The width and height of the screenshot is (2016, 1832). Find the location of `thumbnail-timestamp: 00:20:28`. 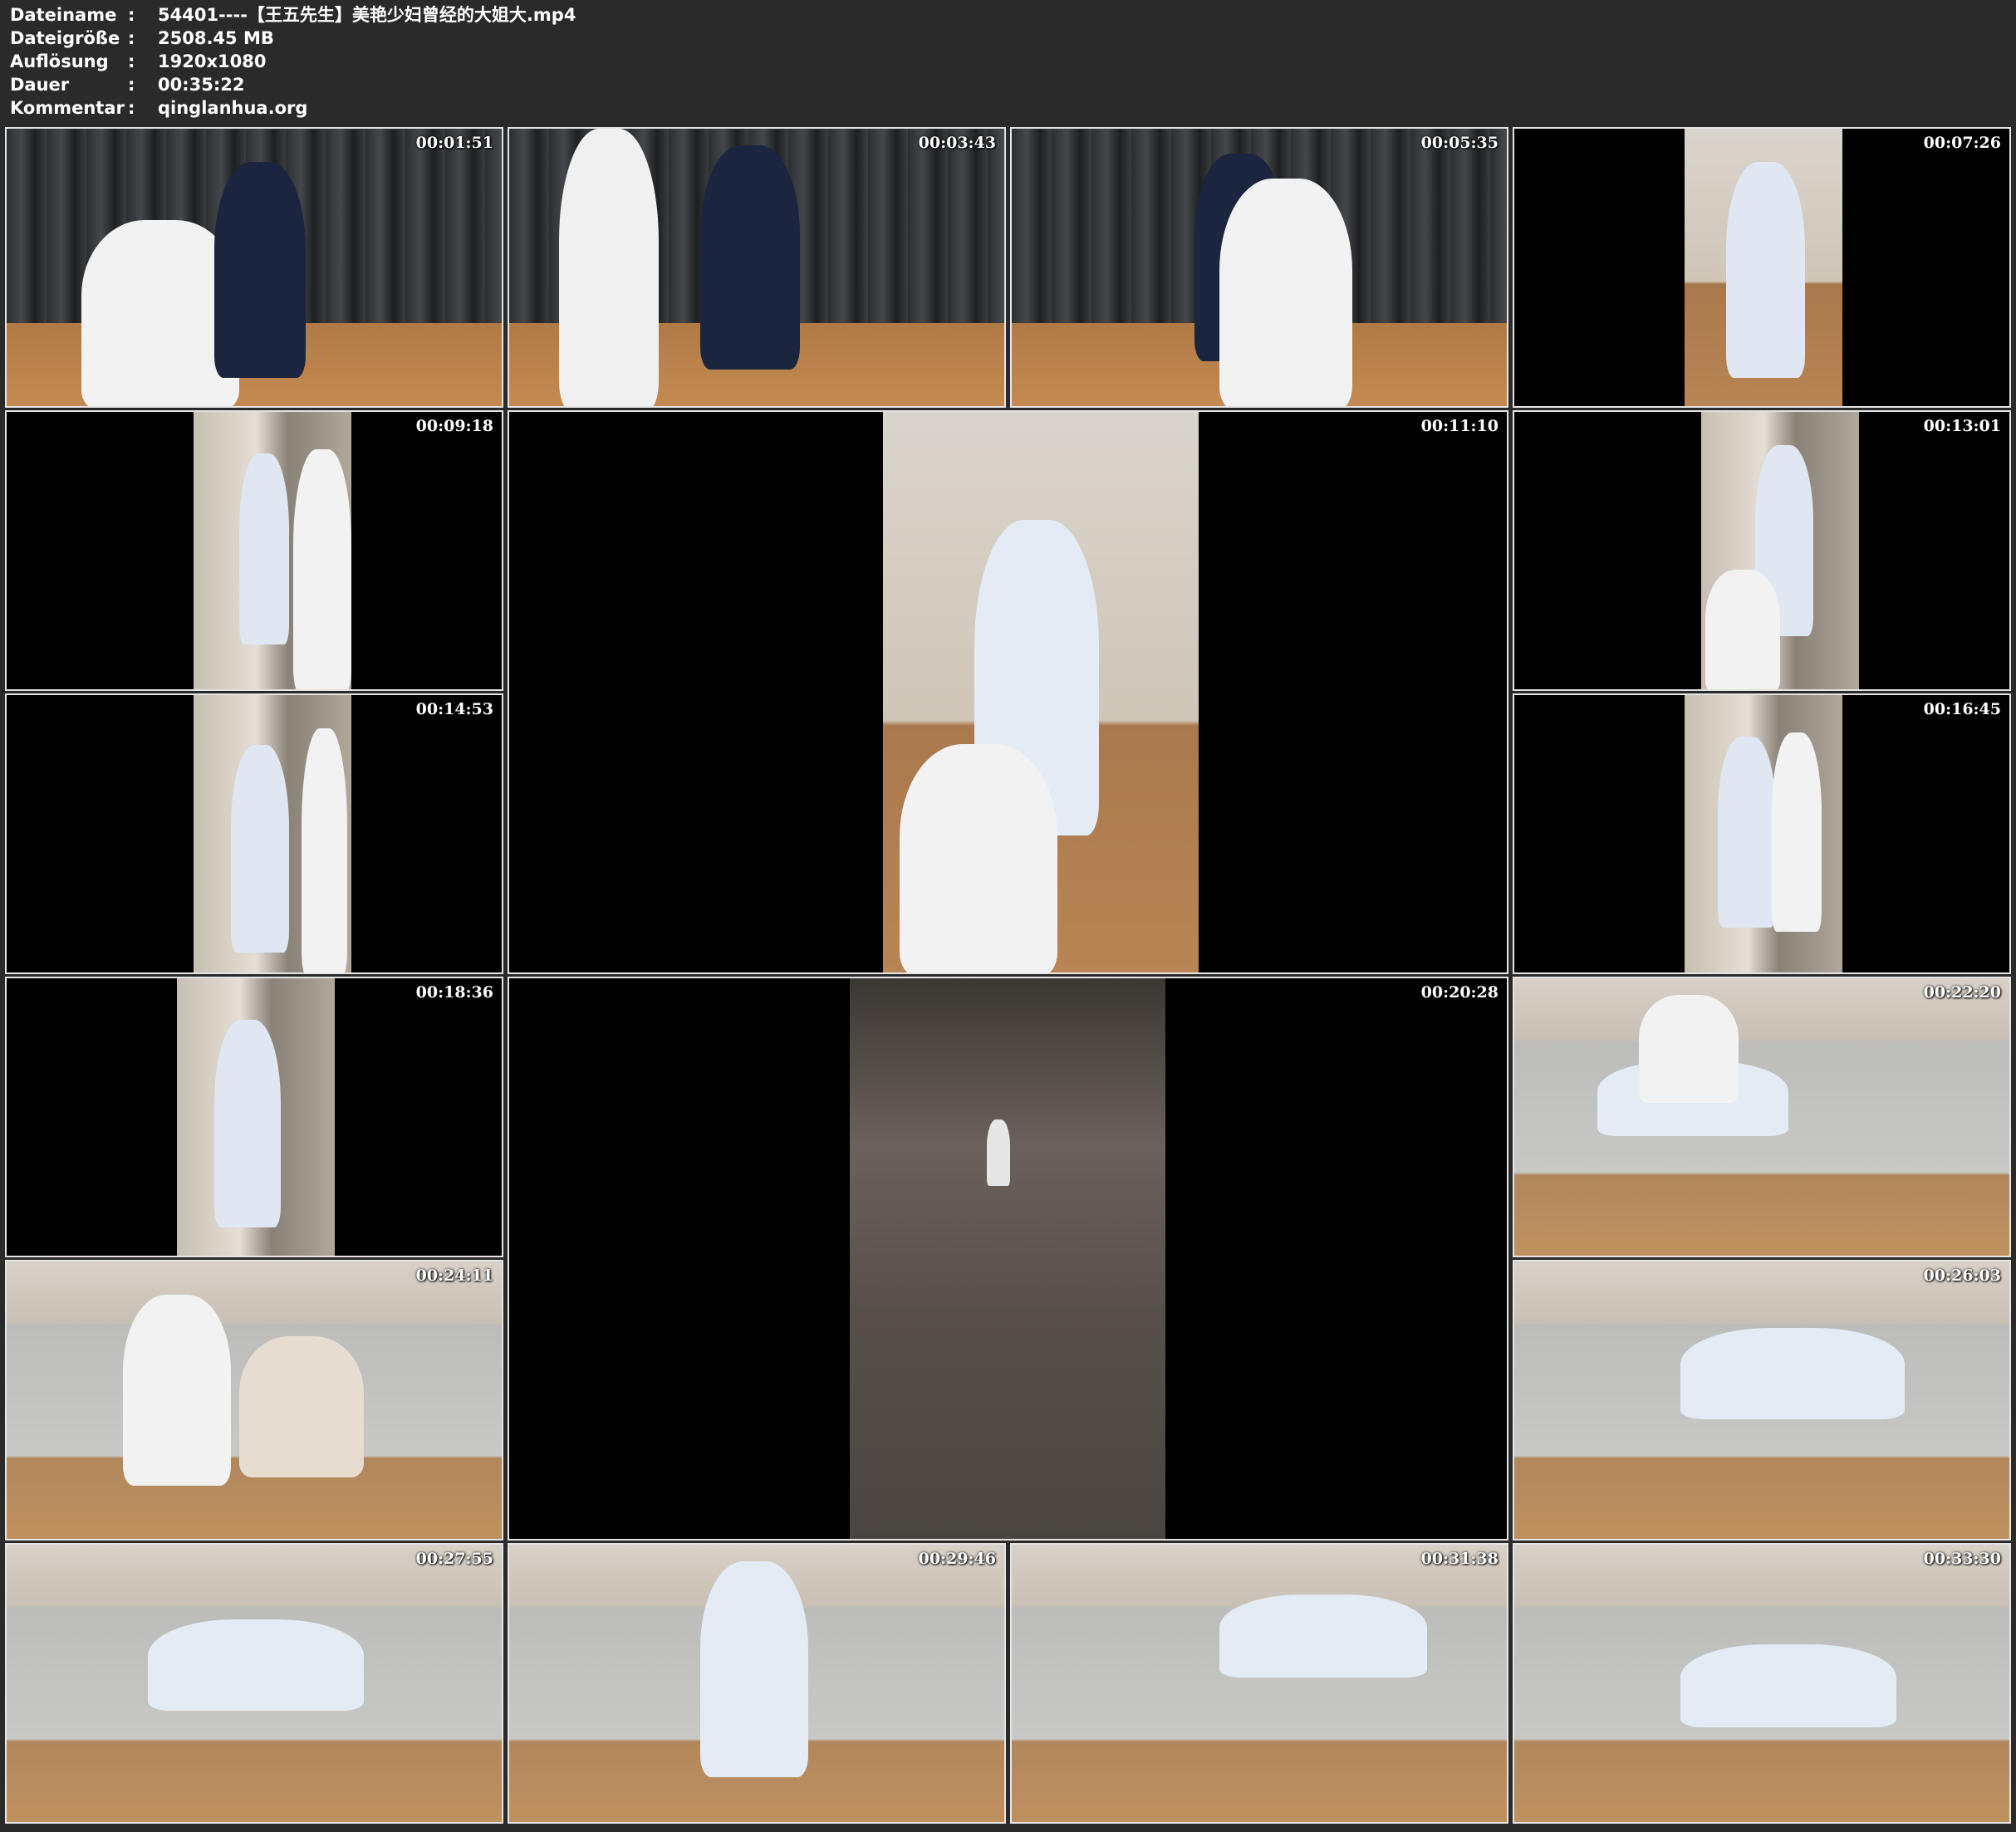

thumbnail-timestamp: 00:20:28 is located at coordinates (1459, 992).